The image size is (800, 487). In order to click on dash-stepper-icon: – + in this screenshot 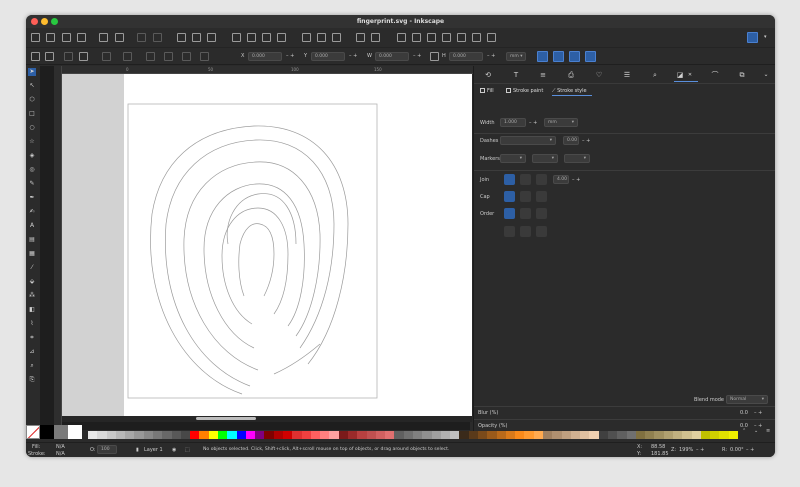, I will do `click(586, 141)`.